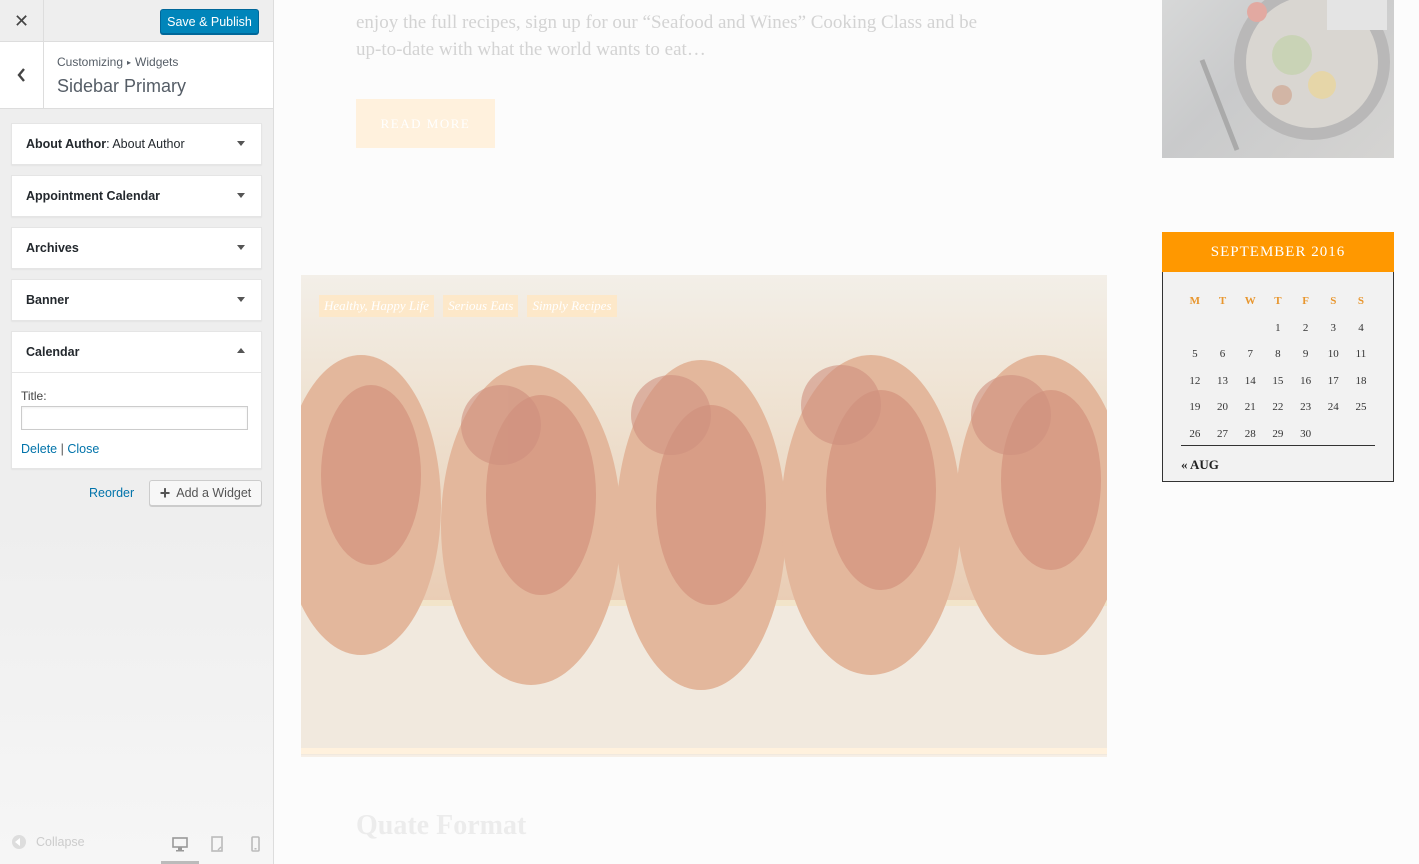 This screenshot has height=864, width=1419. What do you see at coordinates (90, 62) in the screenshot?
I see `breadcrumb-root: Customizing` at bounding box center [90, 62].